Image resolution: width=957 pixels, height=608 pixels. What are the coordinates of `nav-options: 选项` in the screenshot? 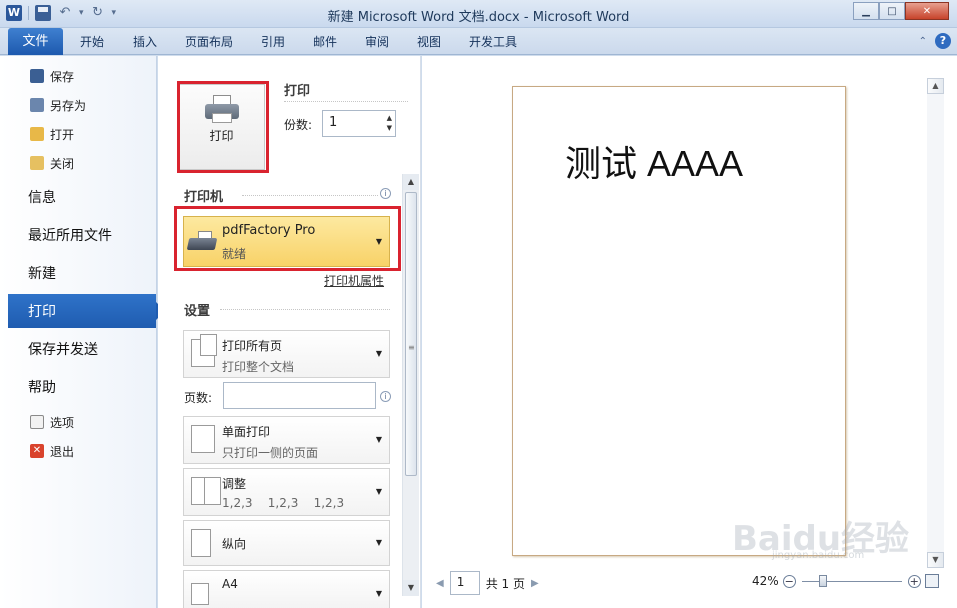 It's located at (78, 422).